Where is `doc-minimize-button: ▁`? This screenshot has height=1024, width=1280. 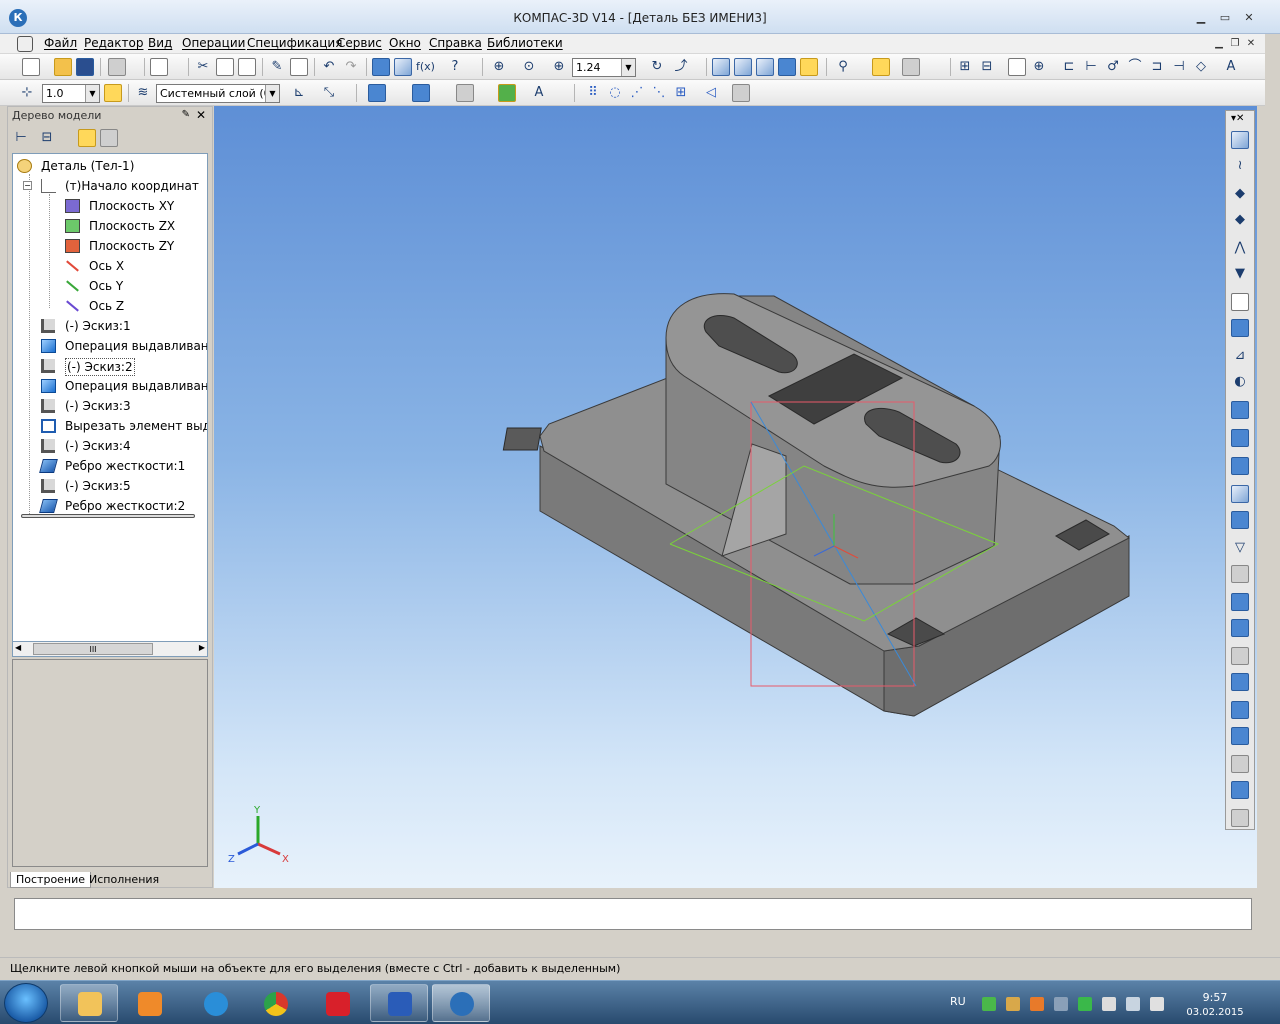
doc-minimize-button: ▁ is located at coordinates (1219, 44).